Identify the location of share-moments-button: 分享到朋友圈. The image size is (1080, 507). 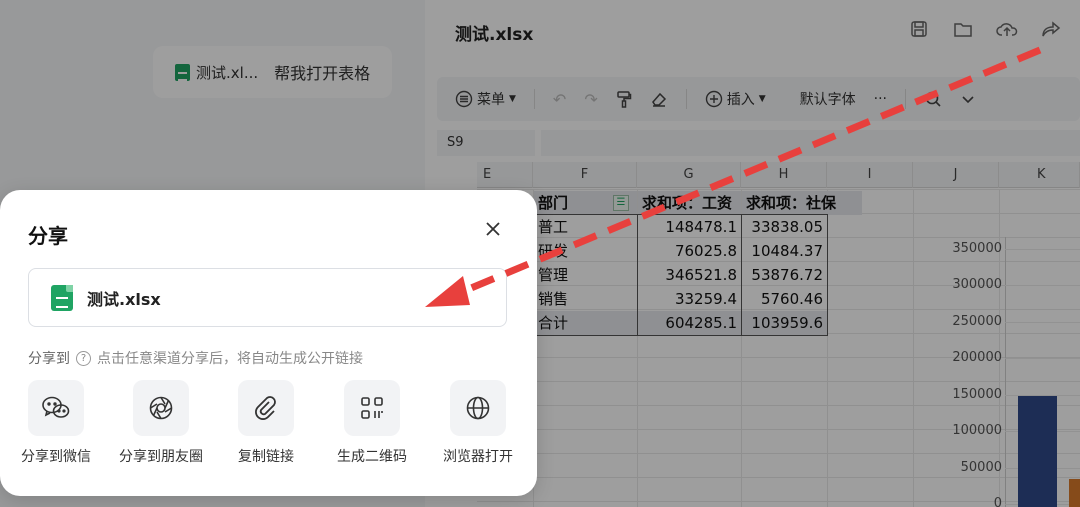
(161, 423).